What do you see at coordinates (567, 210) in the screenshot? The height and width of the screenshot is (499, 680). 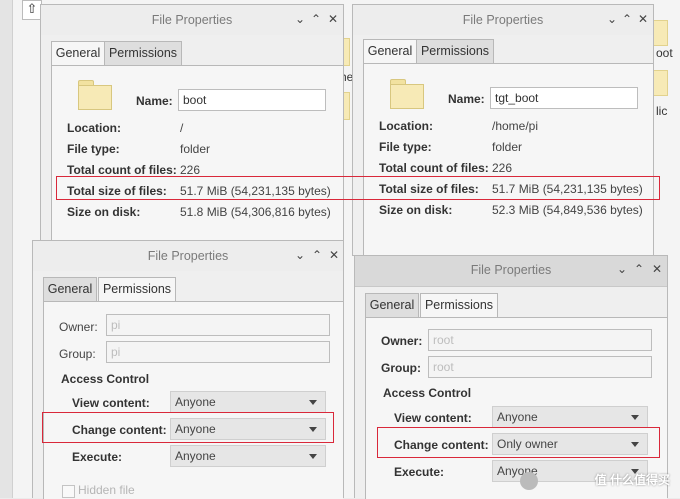 I see `size-on-disk-value: 52.3 MiB (54,849,536 bytes)` at bounding box center [567, 210].